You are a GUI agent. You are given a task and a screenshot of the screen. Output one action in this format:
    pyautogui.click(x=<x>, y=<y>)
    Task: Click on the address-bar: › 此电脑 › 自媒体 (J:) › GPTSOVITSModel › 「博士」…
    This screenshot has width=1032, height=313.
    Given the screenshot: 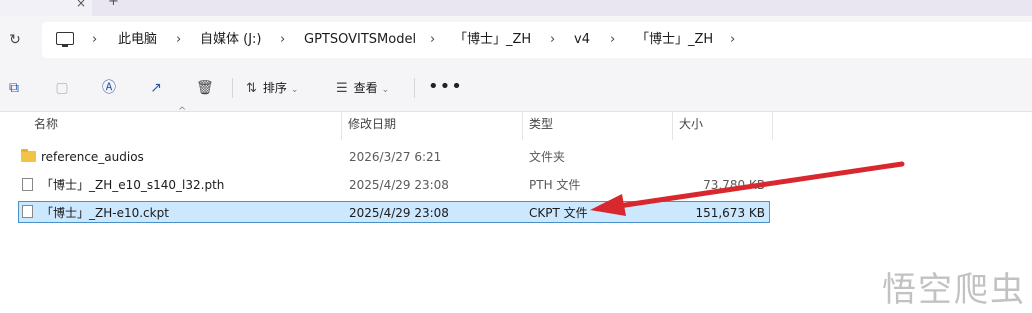 What is the action you would take?
    pyautogui.click(x=537, y=40)
    